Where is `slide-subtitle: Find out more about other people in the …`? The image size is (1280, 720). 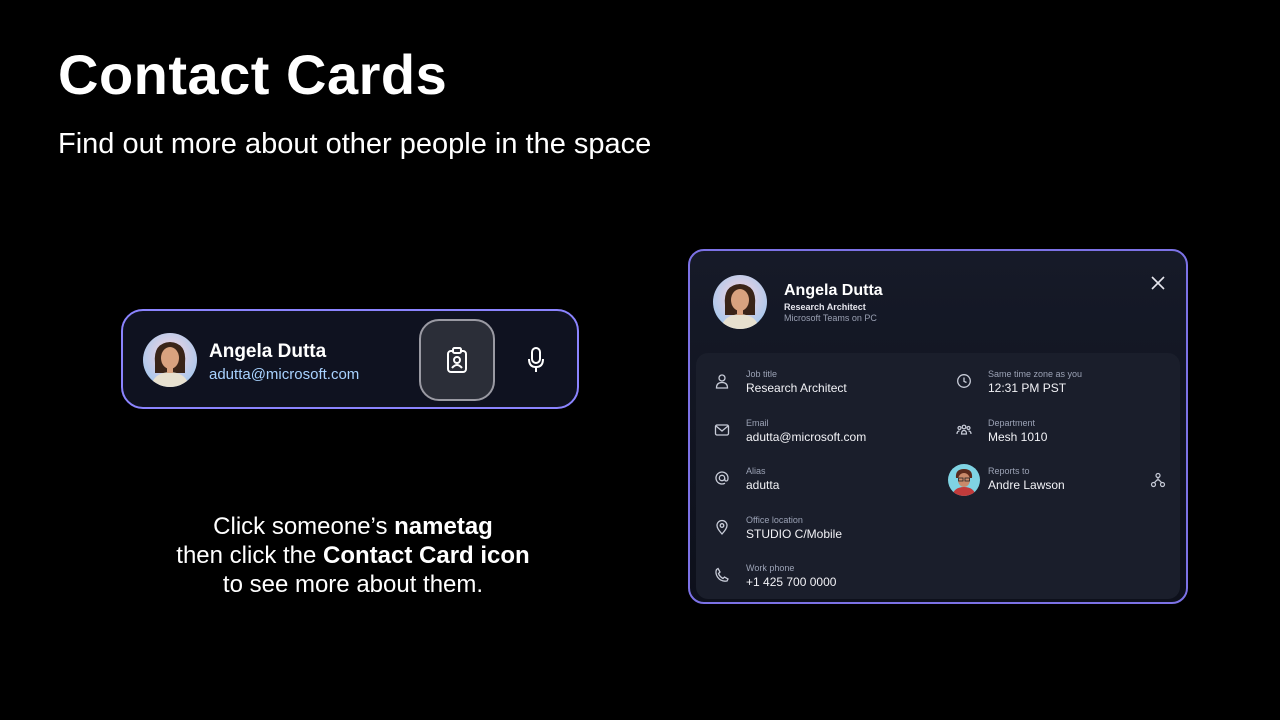 slide-subtitle: Find out more about other people in the … is located at coordinates (355, 144).